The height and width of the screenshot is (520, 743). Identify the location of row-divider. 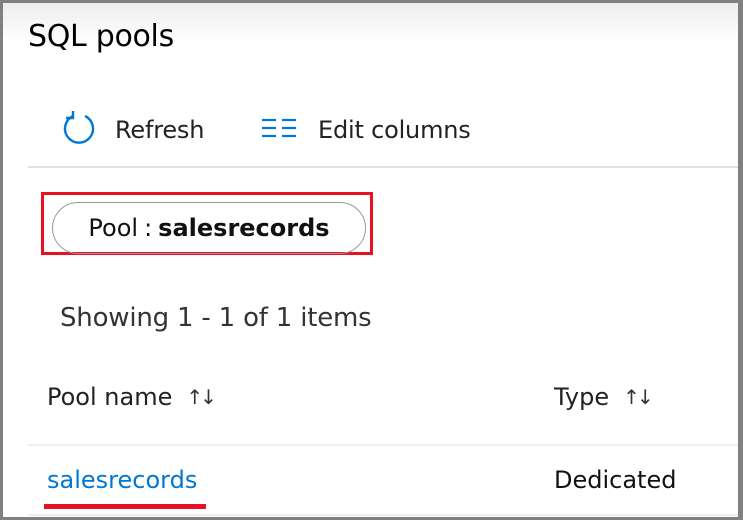
(383, 515).